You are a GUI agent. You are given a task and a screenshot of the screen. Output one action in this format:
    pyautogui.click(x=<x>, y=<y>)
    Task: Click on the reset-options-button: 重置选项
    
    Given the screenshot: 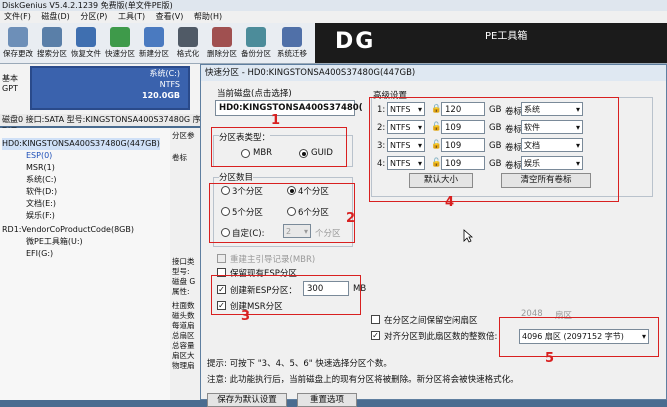 What is the action you would take?
    pyautogui.click(x=327, y=400)
    